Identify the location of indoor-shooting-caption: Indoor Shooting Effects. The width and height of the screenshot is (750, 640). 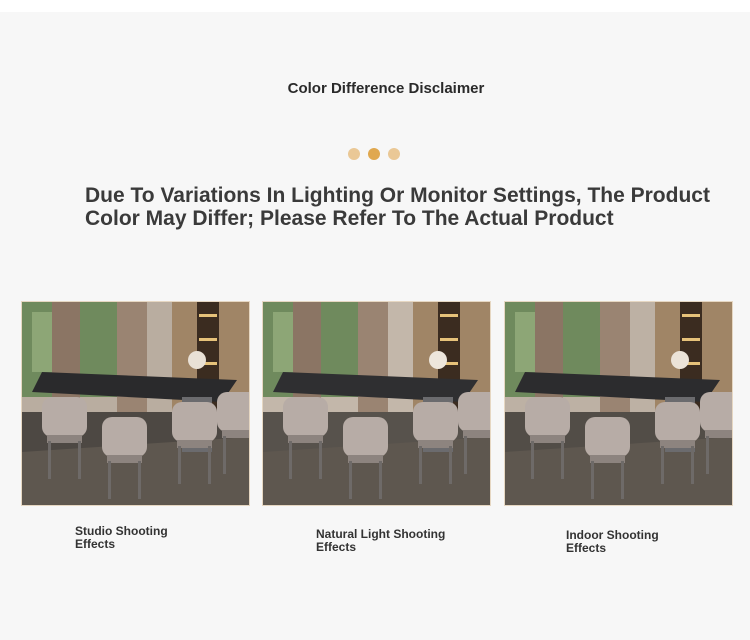
(641, 542).